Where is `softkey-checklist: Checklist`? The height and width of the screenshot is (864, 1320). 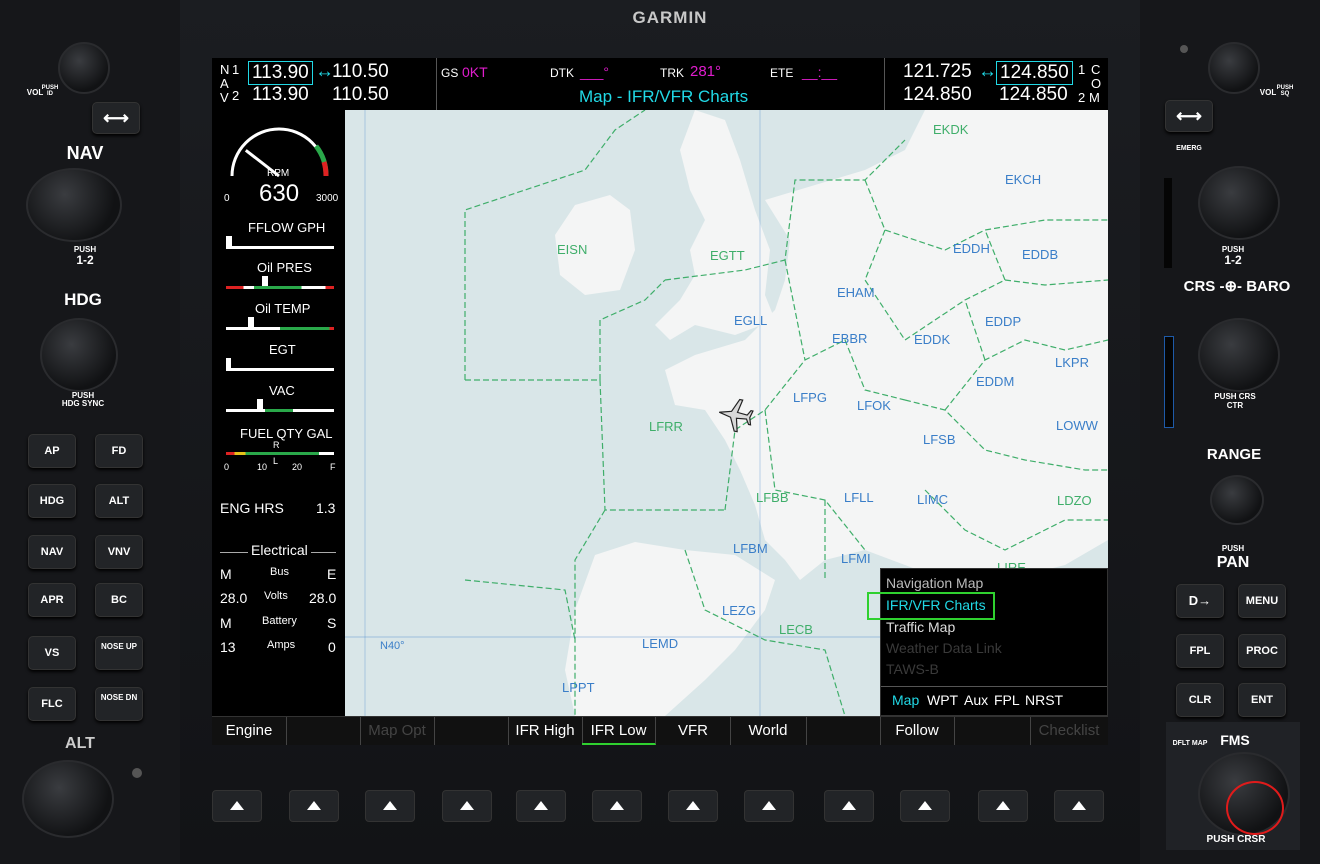
softkey-checklist: Checklist is located at coordinates (1069, 731).